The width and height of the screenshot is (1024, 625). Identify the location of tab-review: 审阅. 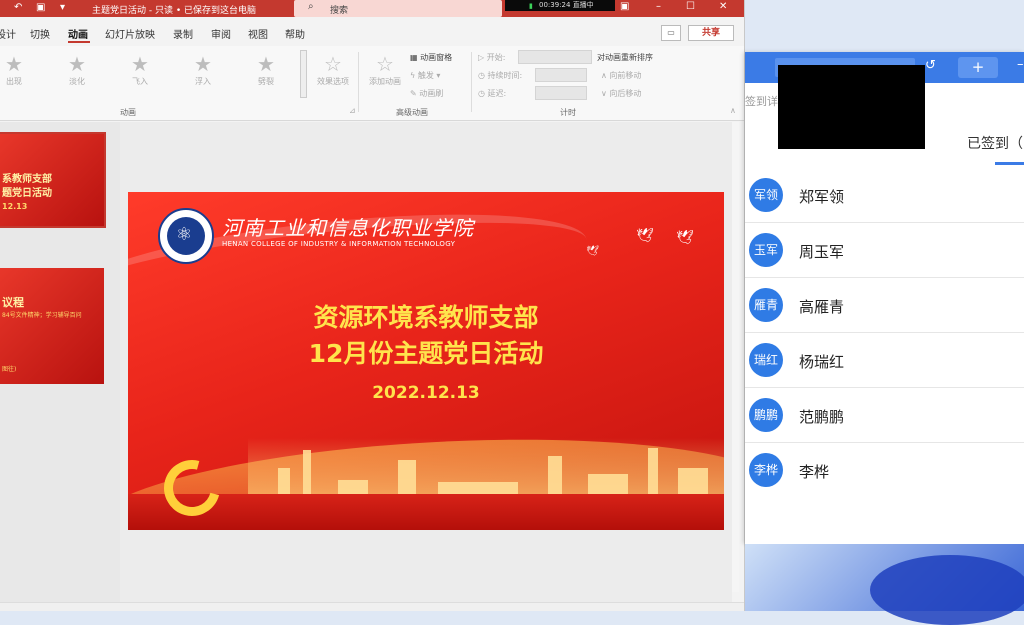
(221, 33).